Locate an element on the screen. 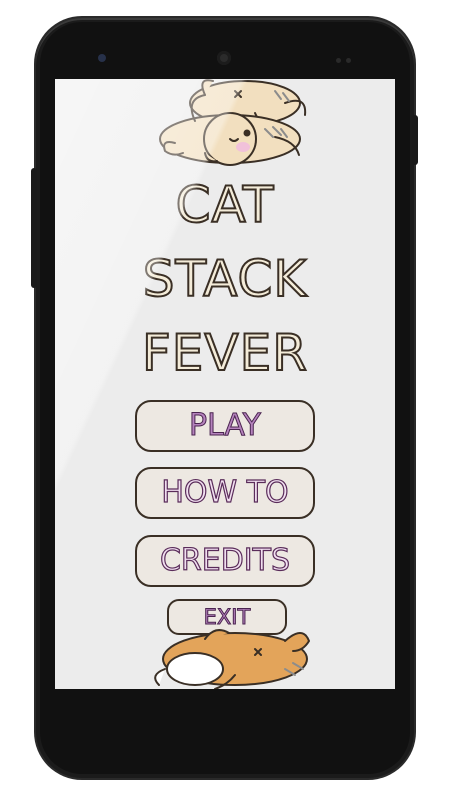 This screenshot has height=807, width=454. light-sensor-icon is located at coordinates (348, 60).